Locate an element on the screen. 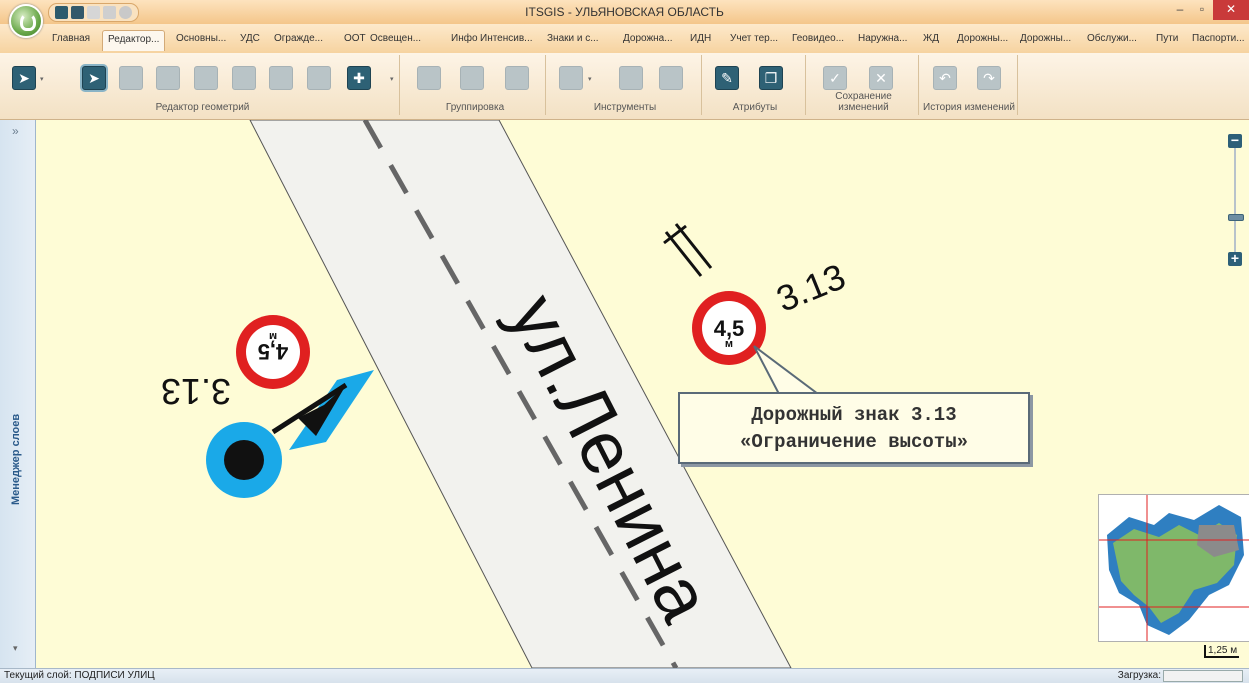 Image resolution: width=1249 pixels, height=683 pixels. window-title: ITSGIS - УЛЬЯНОВСКАЯ ОБЛАСТЬ is located at coordinates (624, 12).